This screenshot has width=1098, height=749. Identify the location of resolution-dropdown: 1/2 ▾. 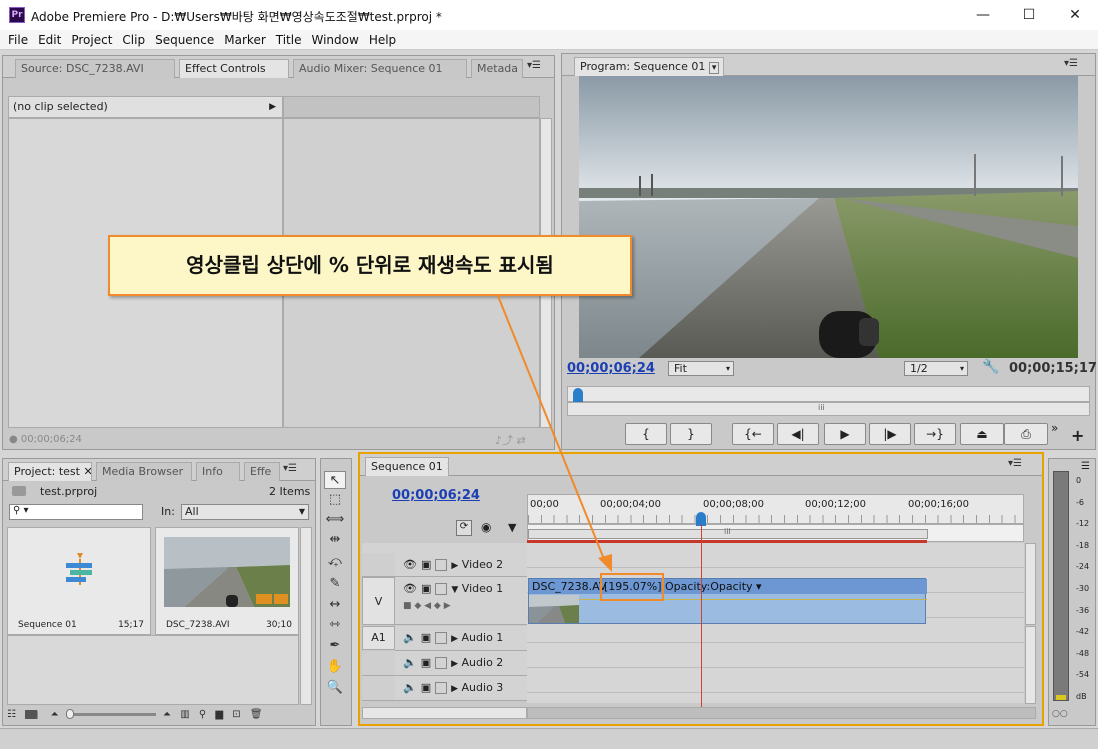
(936, 368).